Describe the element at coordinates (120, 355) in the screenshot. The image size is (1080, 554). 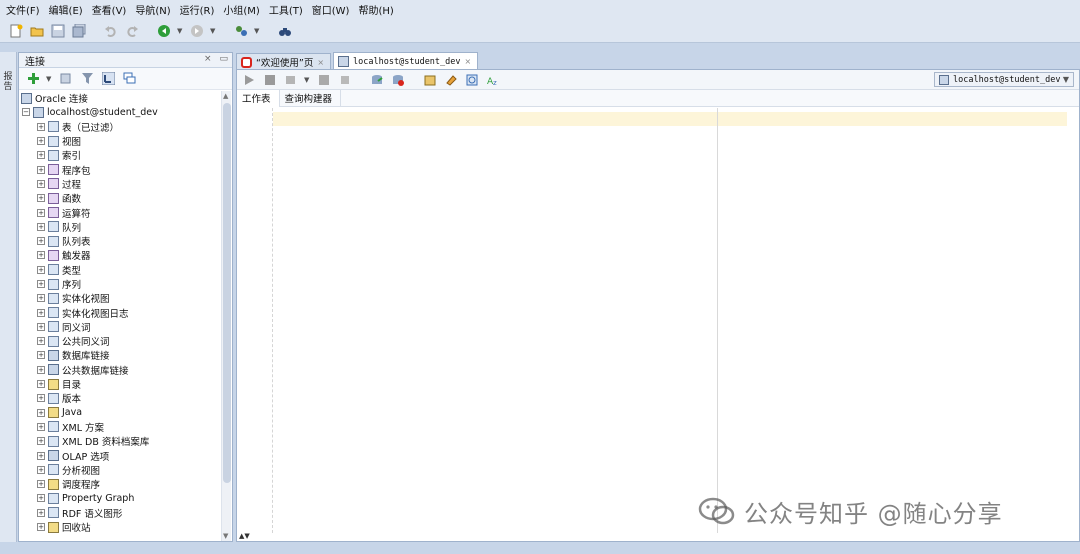
I see `tree-item: + 数据库链接` at that location.